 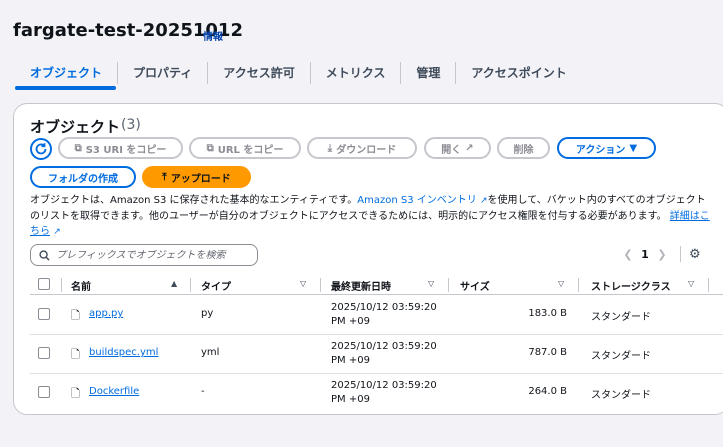 I want to click on tab-properties: プロパティ, so click(x=162, y=73).